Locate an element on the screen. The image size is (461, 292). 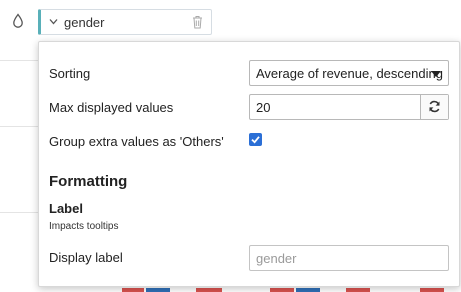
sorting-select: Average of revenue, descending is located at coordinates (349, 73).